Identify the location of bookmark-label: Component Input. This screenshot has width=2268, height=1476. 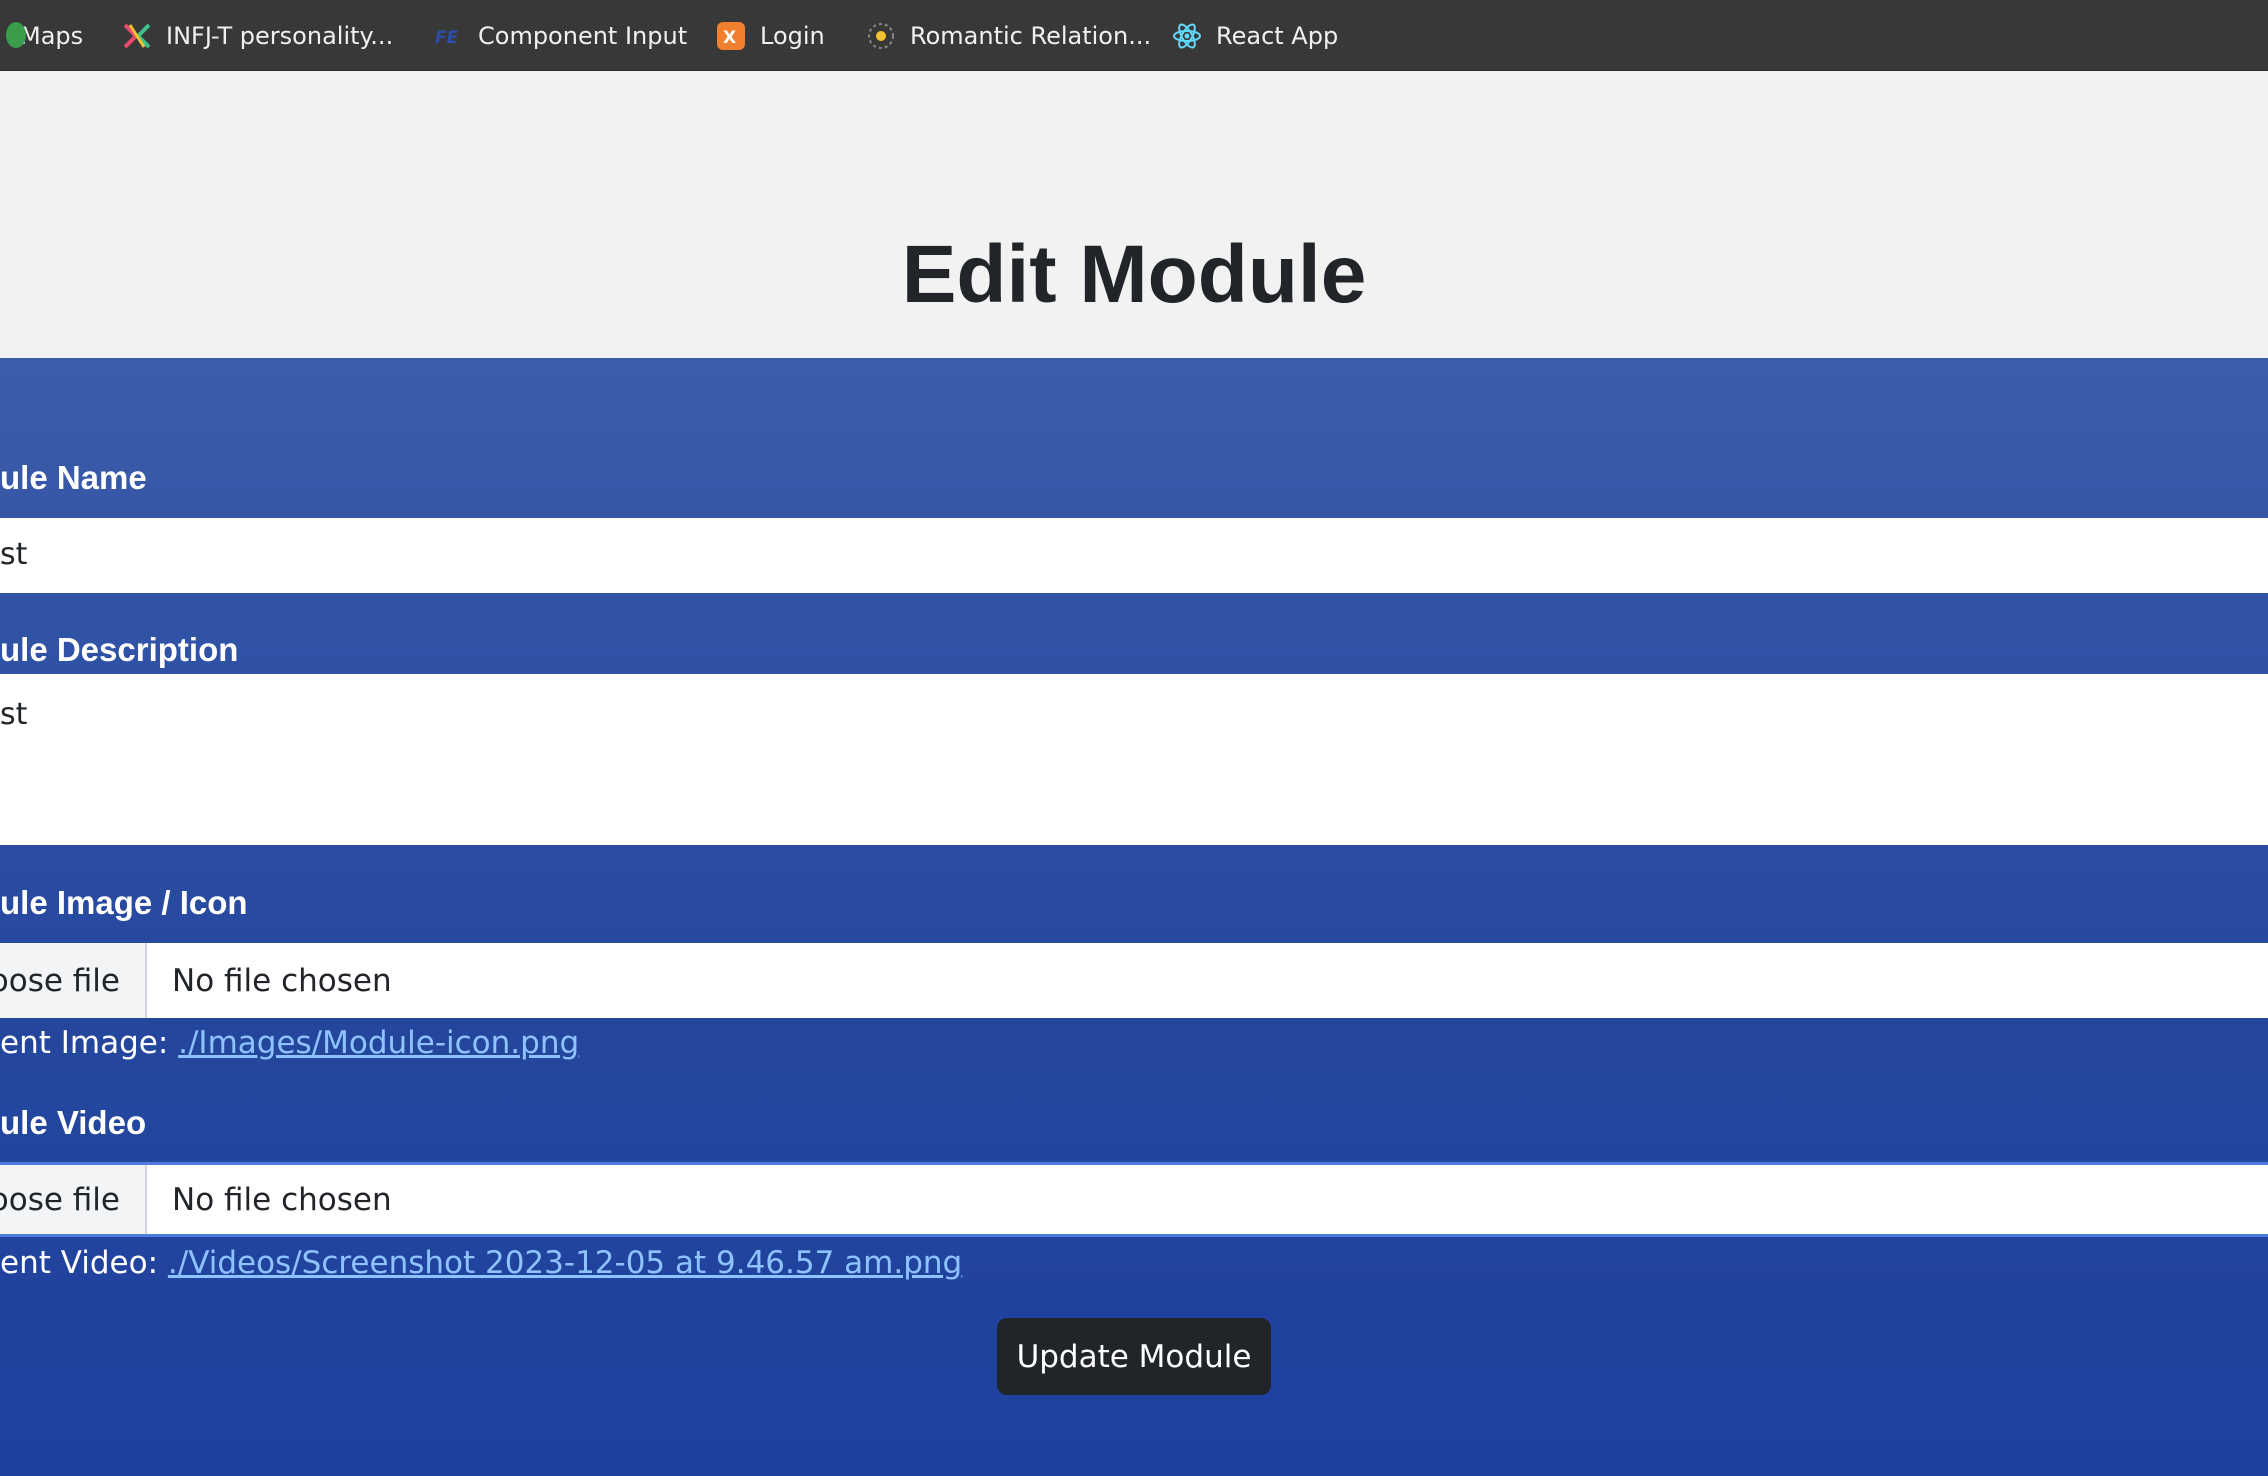
(583, 35).